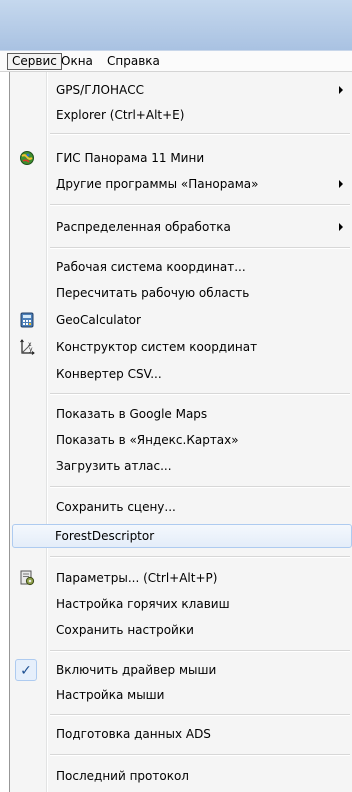 The width and height of the screenshot is (352, 792). What do you see at coordinates (182, 320) in the screenshot?
I see `menu-item-geocalculator: GeoCalculator` at bounding box center [182, 320].